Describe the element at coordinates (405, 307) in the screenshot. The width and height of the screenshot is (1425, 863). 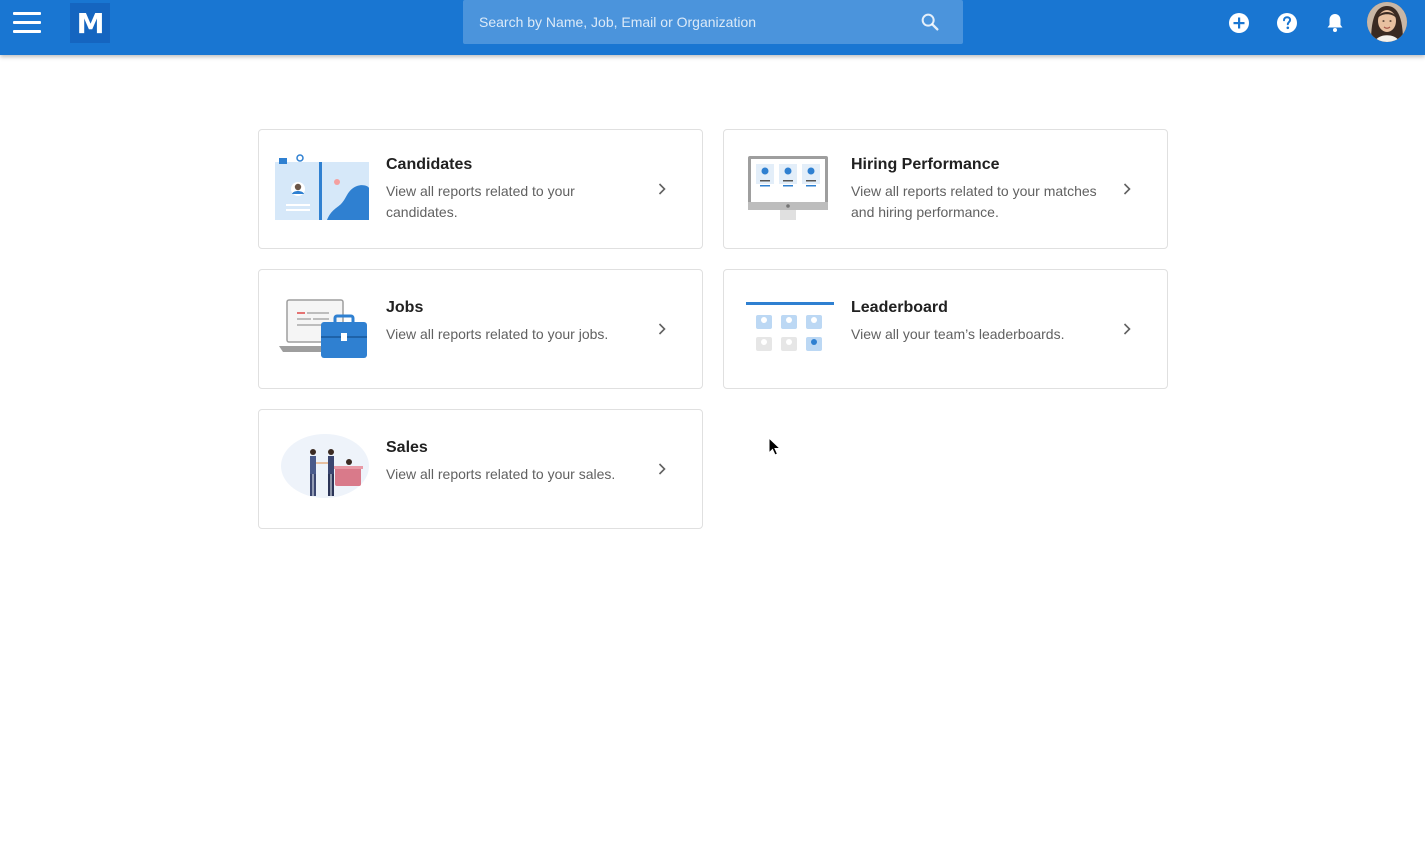
I see `card-title: Jobs` at that location.